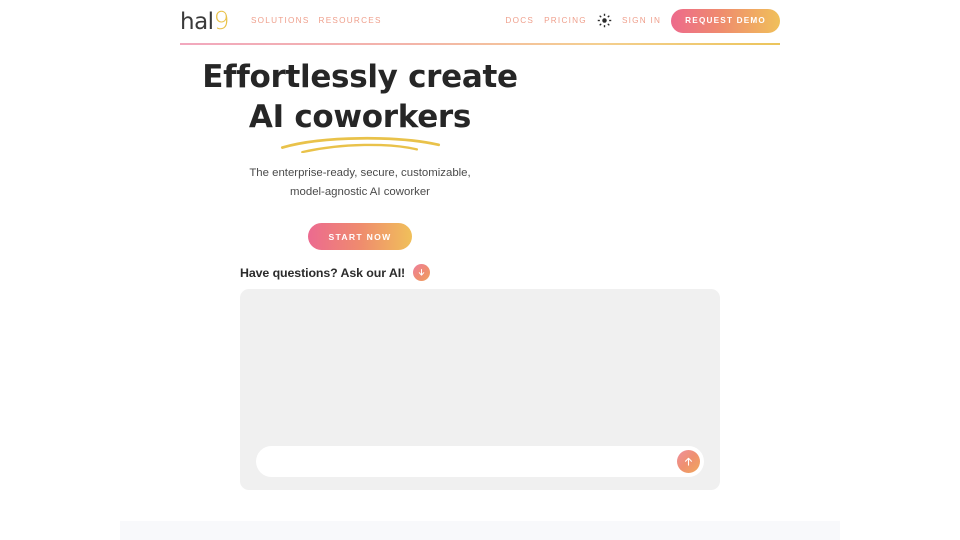 This screenshot has height=540, width=960. I want to click on scroll-to-chat-button, so click(422, 272).